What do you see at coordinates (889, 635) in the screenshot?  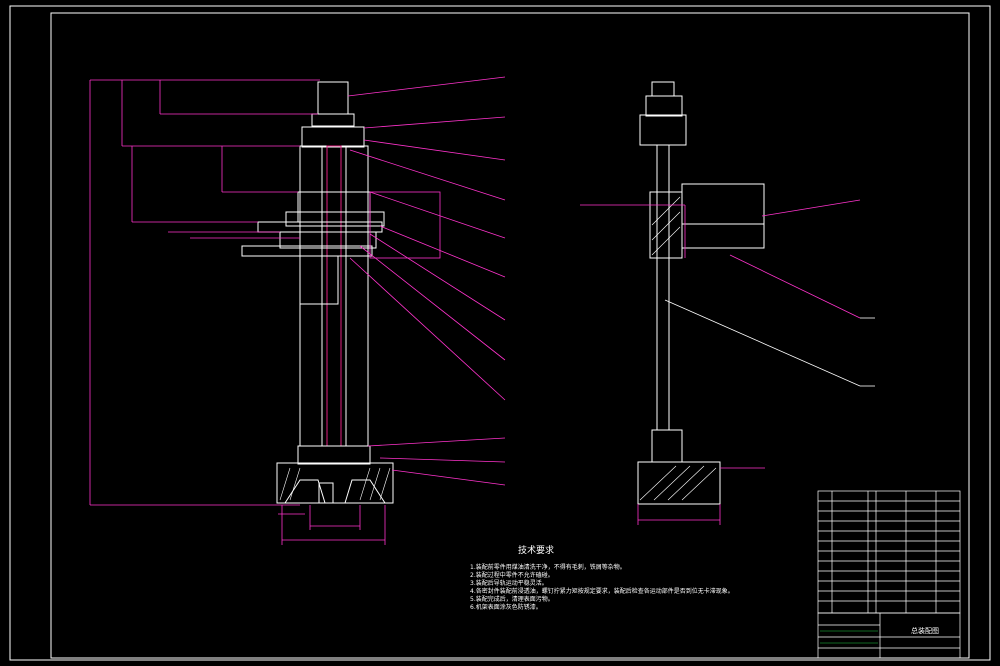 I see `title-block` at bounding box center [889, 635].